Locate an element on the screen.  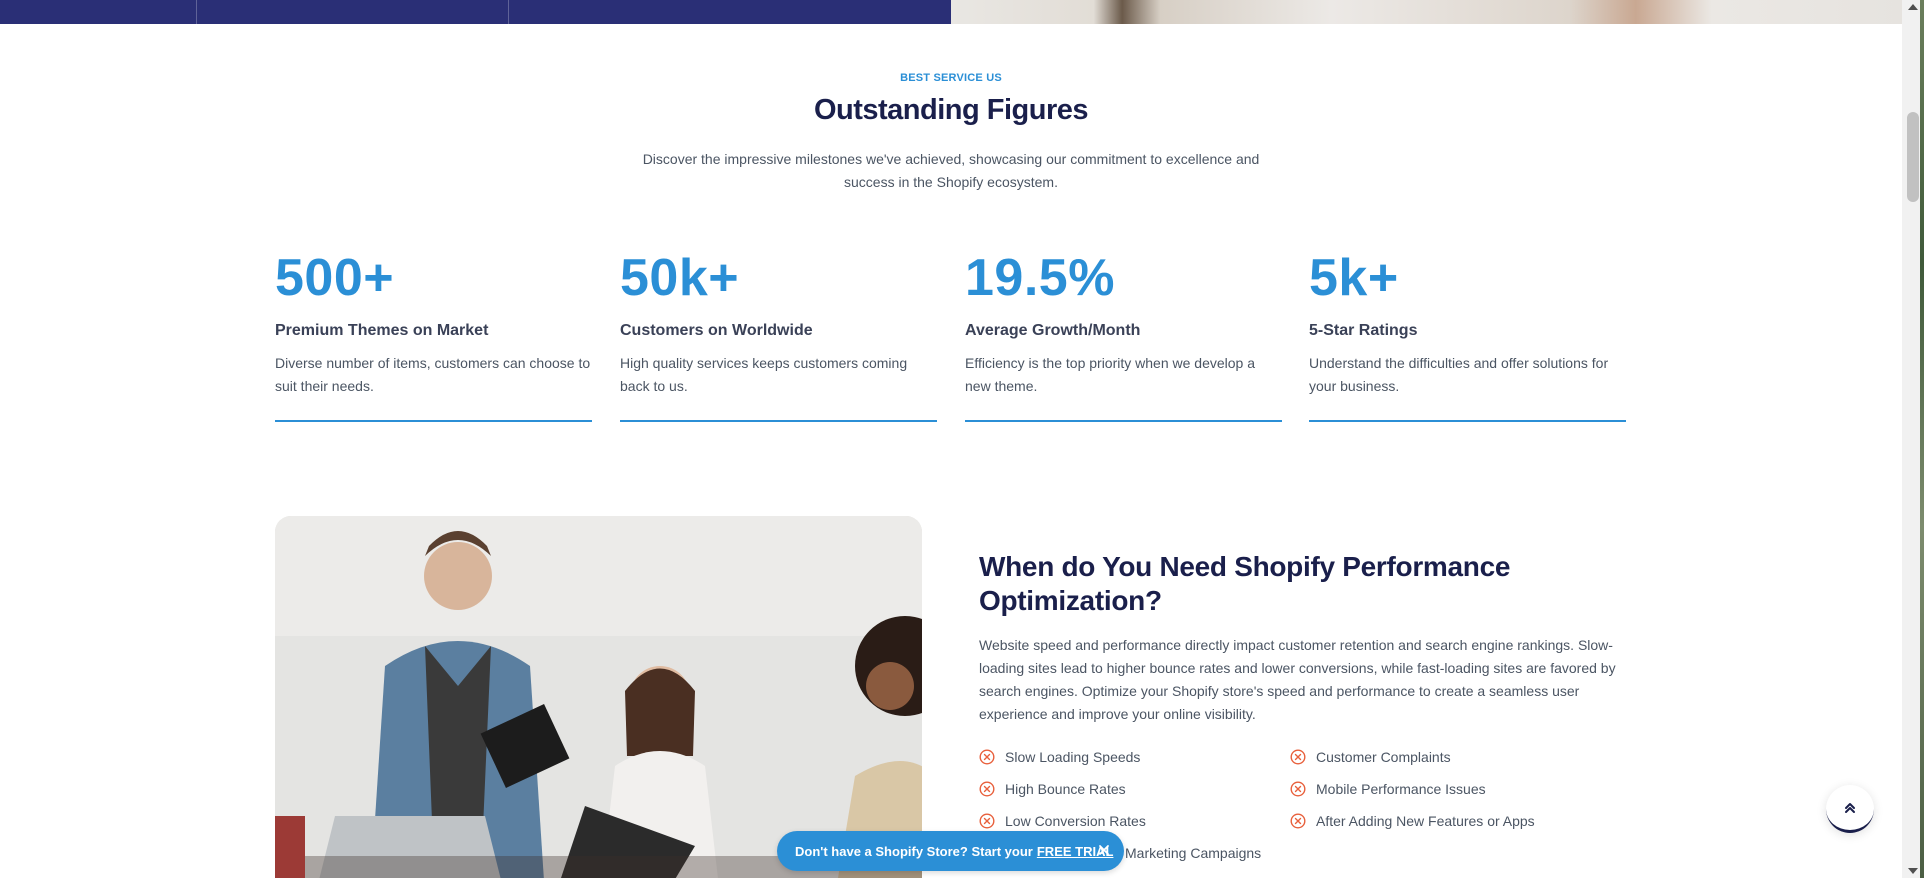
top-photo is located at coordinates (1426, 12).